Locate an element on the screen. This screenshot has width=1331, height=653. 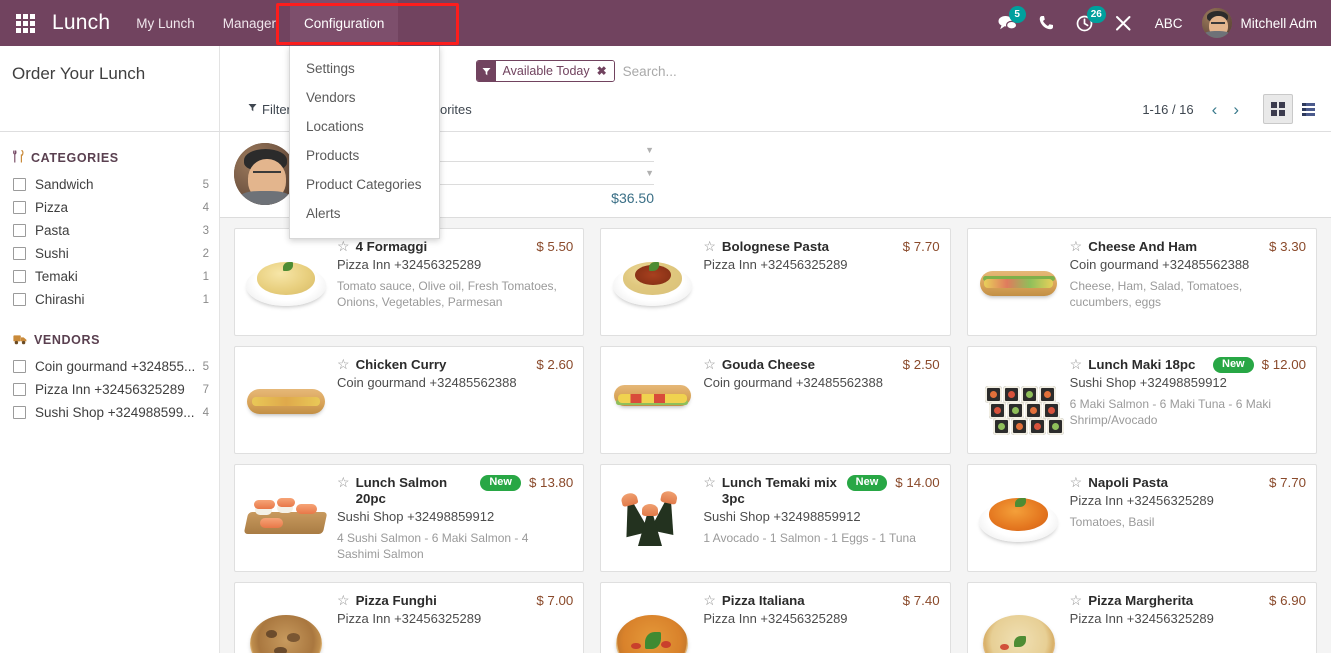
list-icon is located at coordinates (1308, 109).